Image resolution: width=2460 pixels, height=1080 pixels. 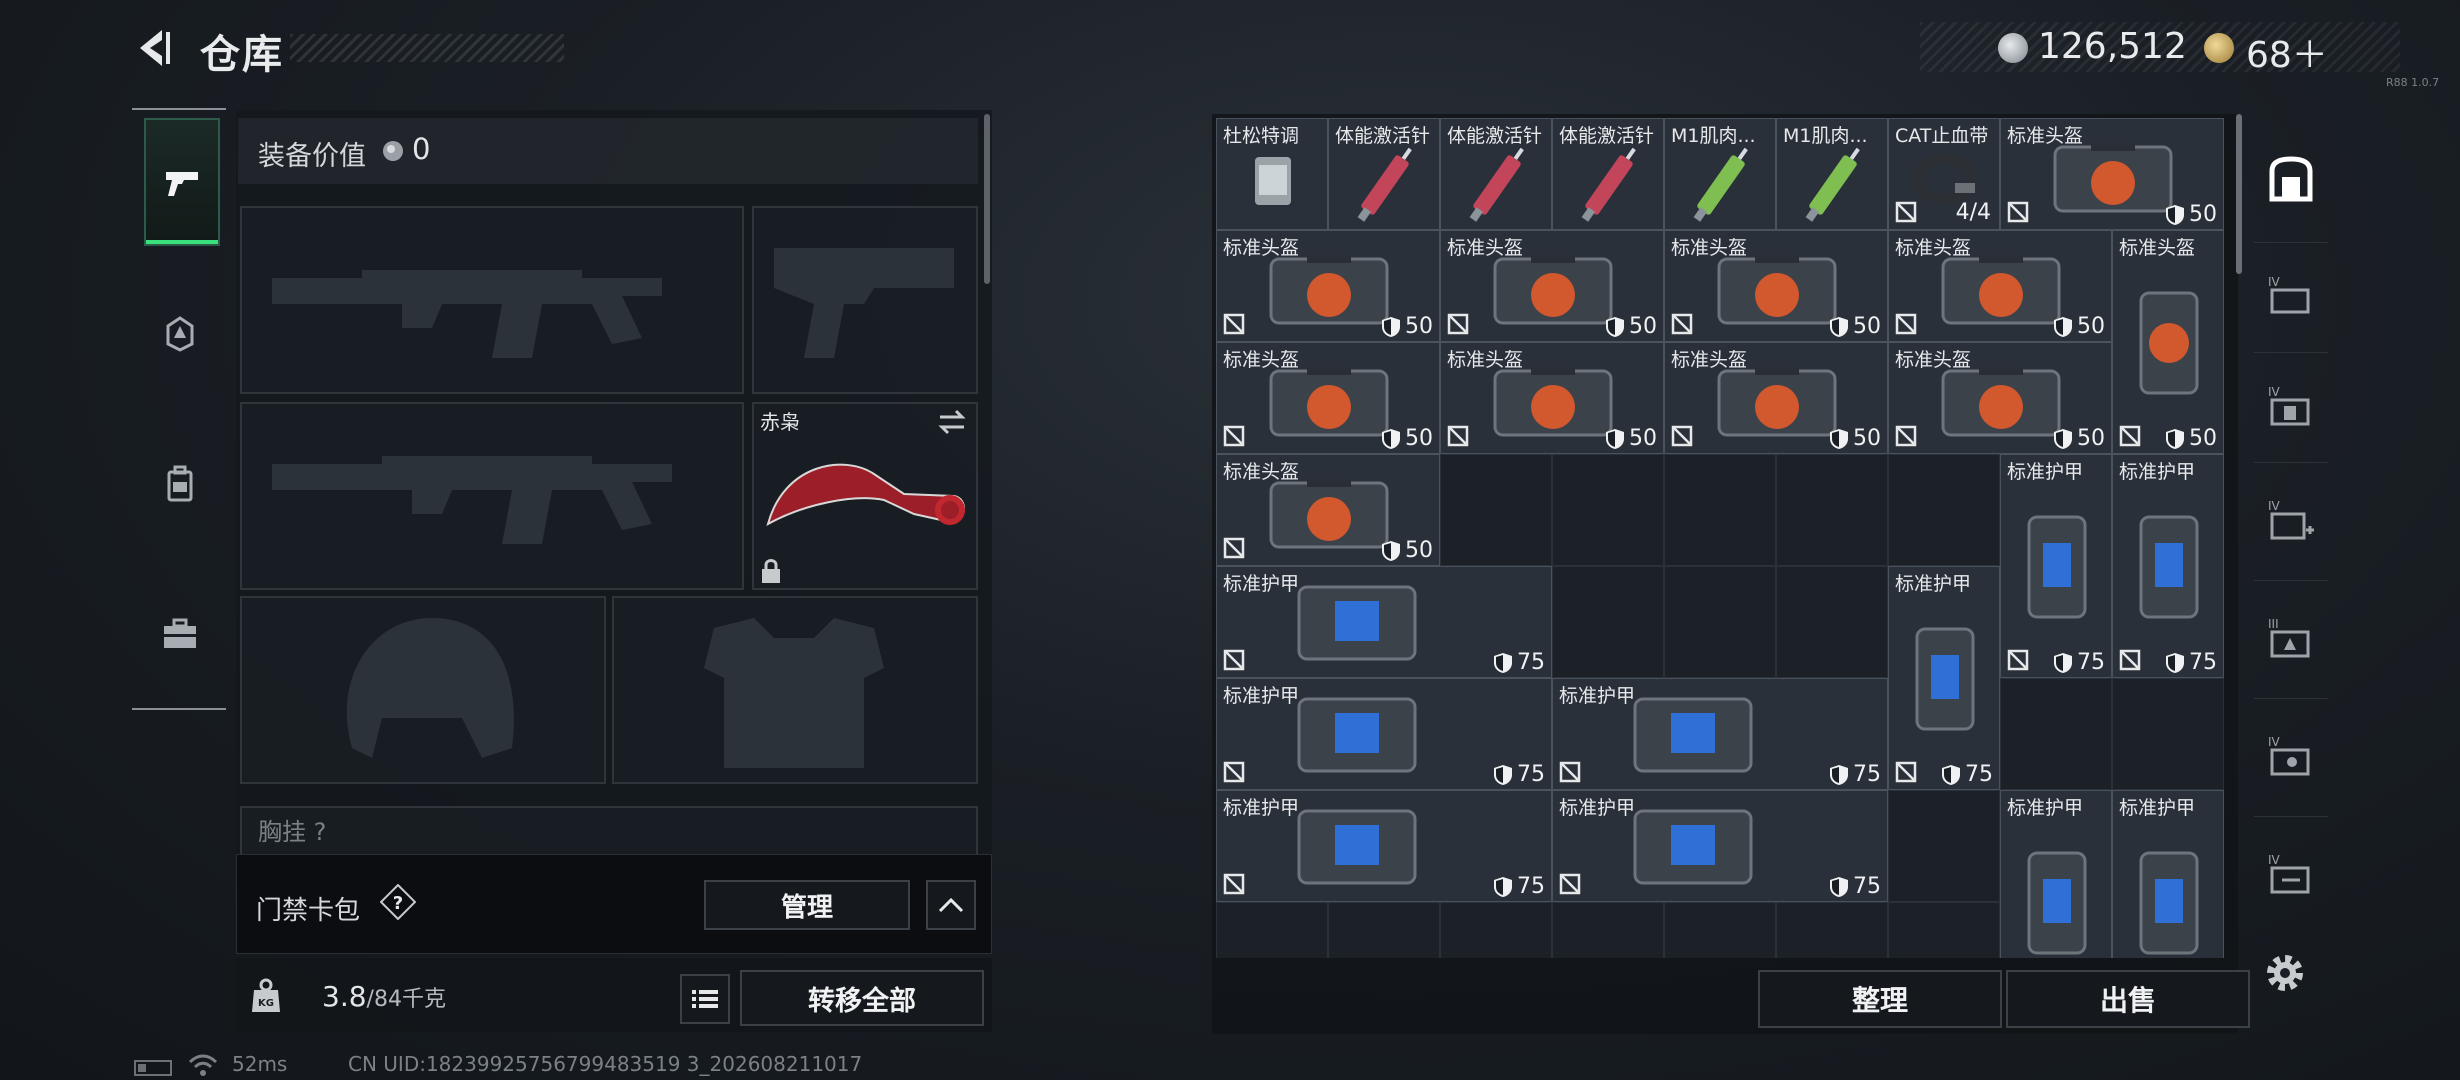 I want to click on transfer-all-button: 转移全部, so click(x=862, y=998).